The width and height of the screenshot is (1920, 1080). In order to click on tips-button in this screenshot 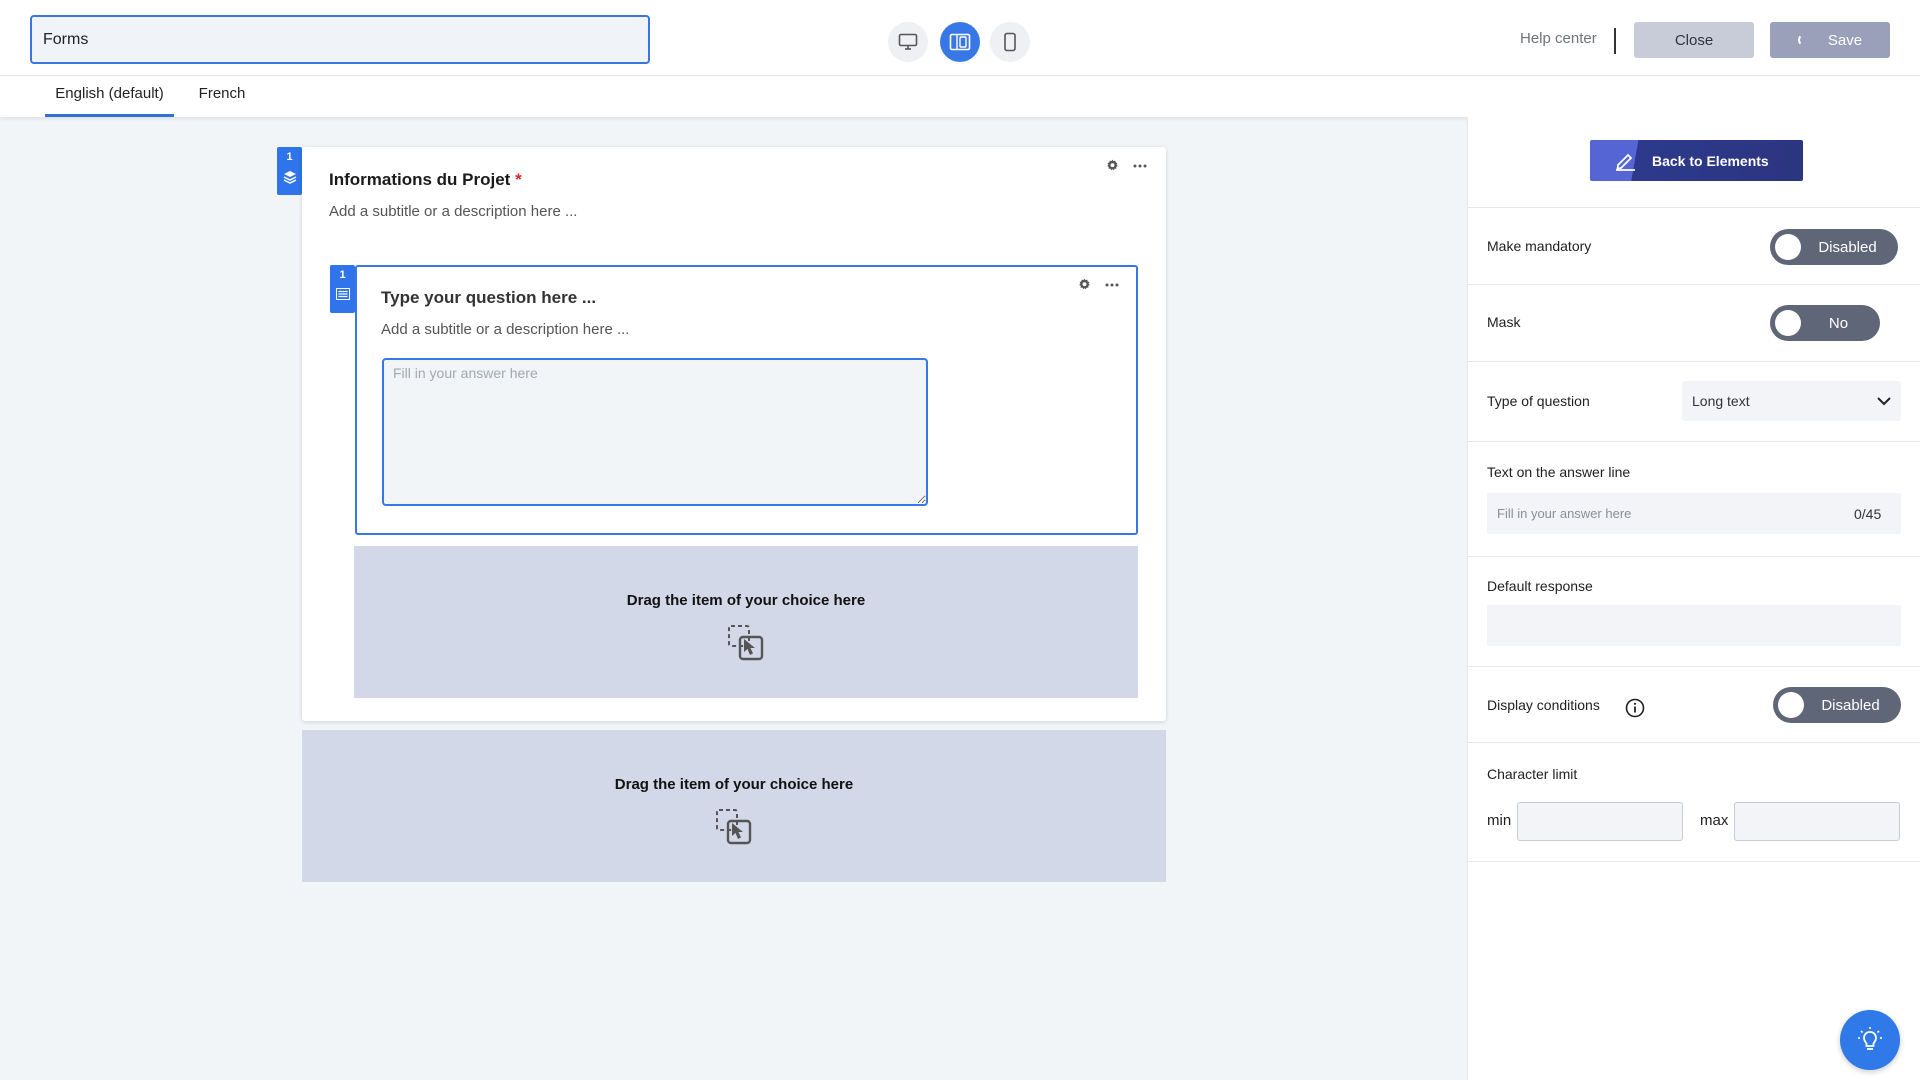, I will do `click(1870, 1040)`.